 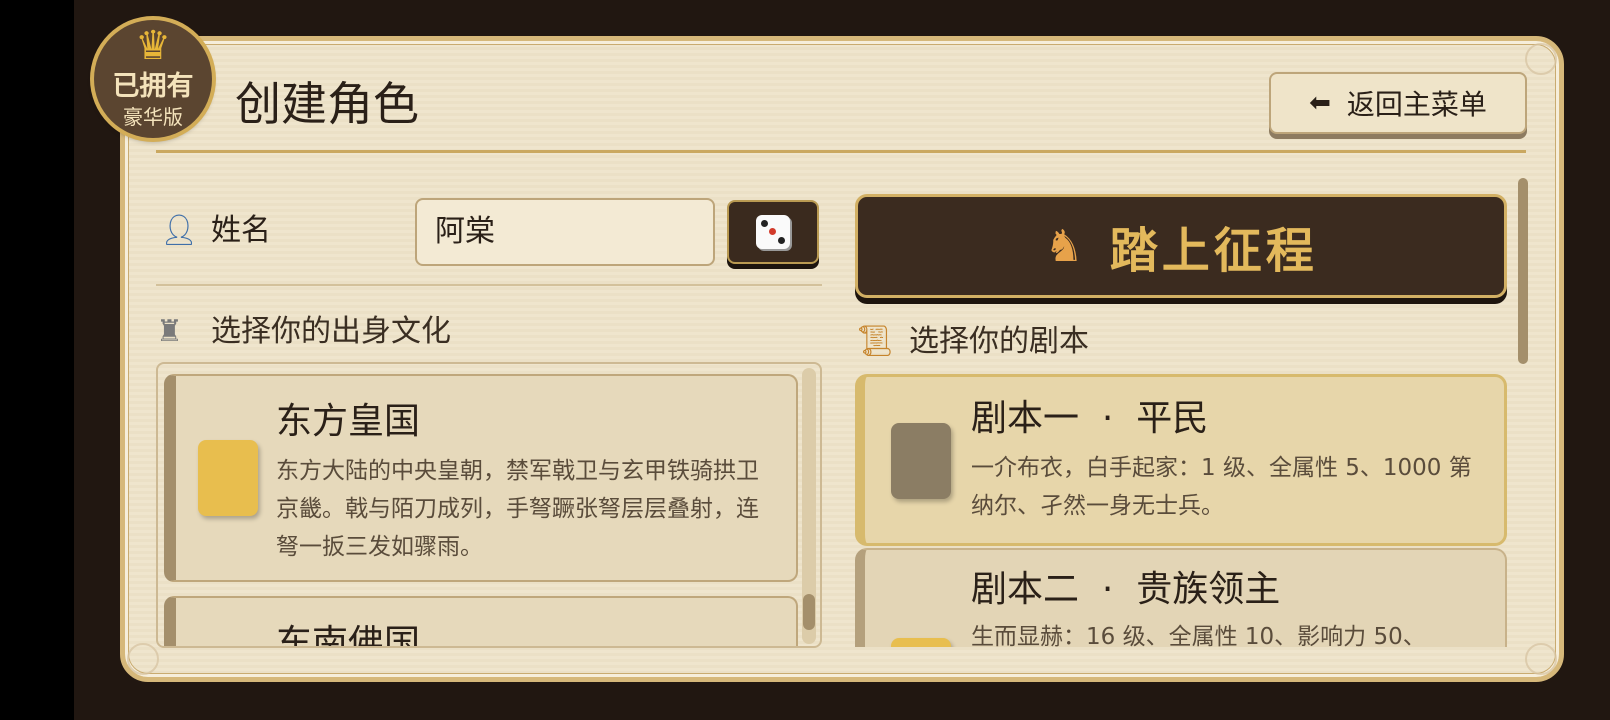 What do you see at coordinates (1064, 246) in the screenshot?
I see `horse-rider-icon: ♞` at bounding box center [1064, 246].